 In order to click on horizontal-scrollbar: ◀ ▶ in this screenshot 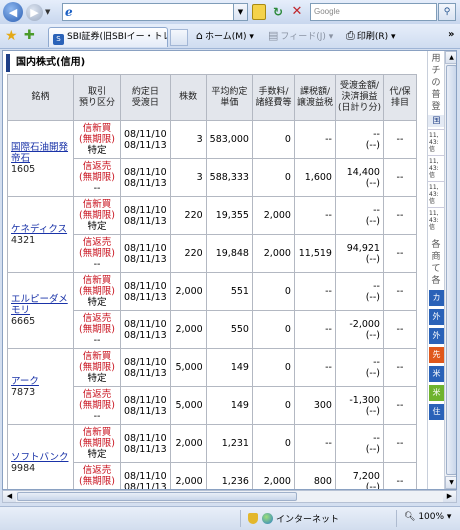, I will do `click(229, 496)`.